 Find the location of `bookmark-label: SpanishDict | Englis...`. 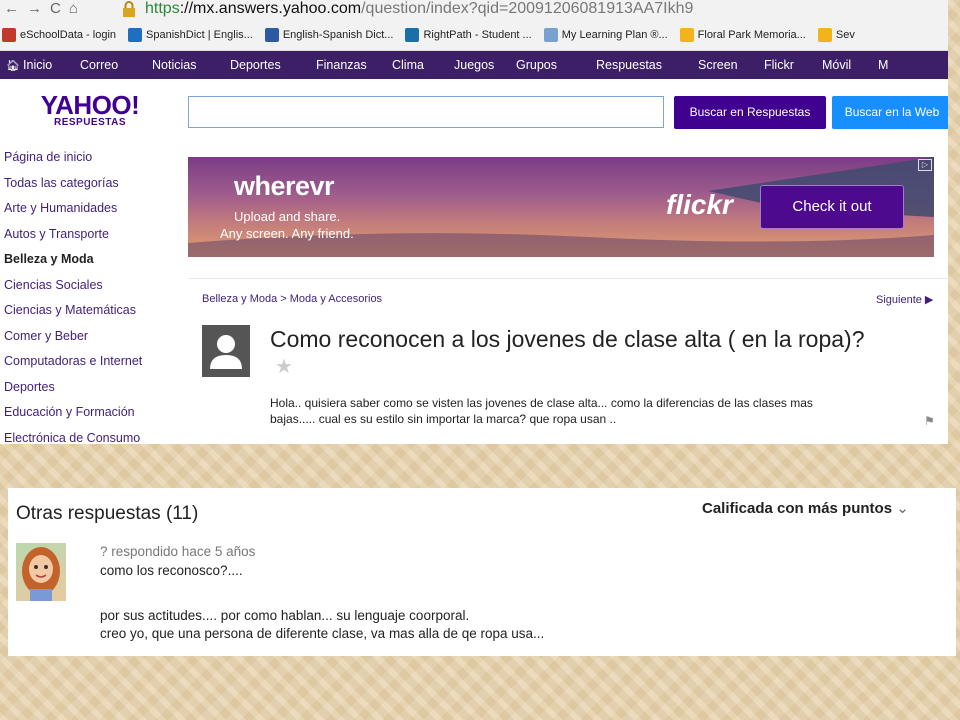

bookmark-label: SpanishDict | Englis... is located at coordinates (199, 35).